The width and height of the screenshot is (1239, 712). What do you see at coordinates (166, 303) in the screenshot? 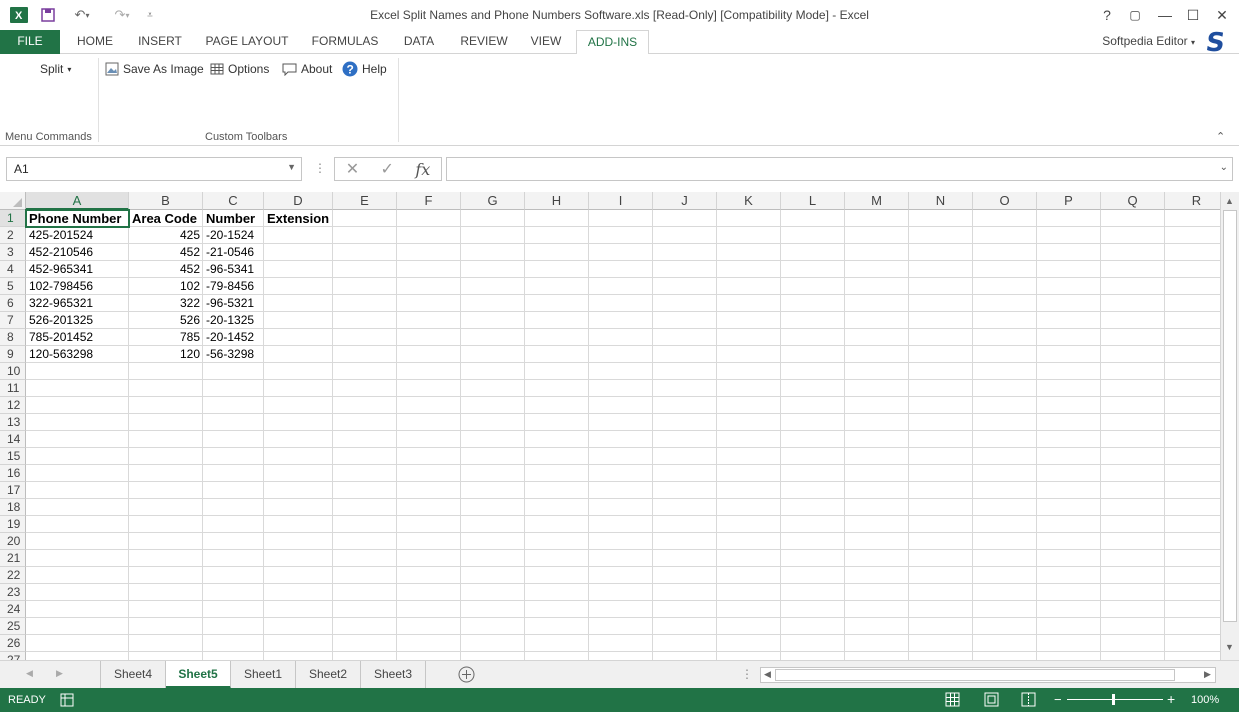
I see `cell-area-code: 322` at bounding box center [166, 303].